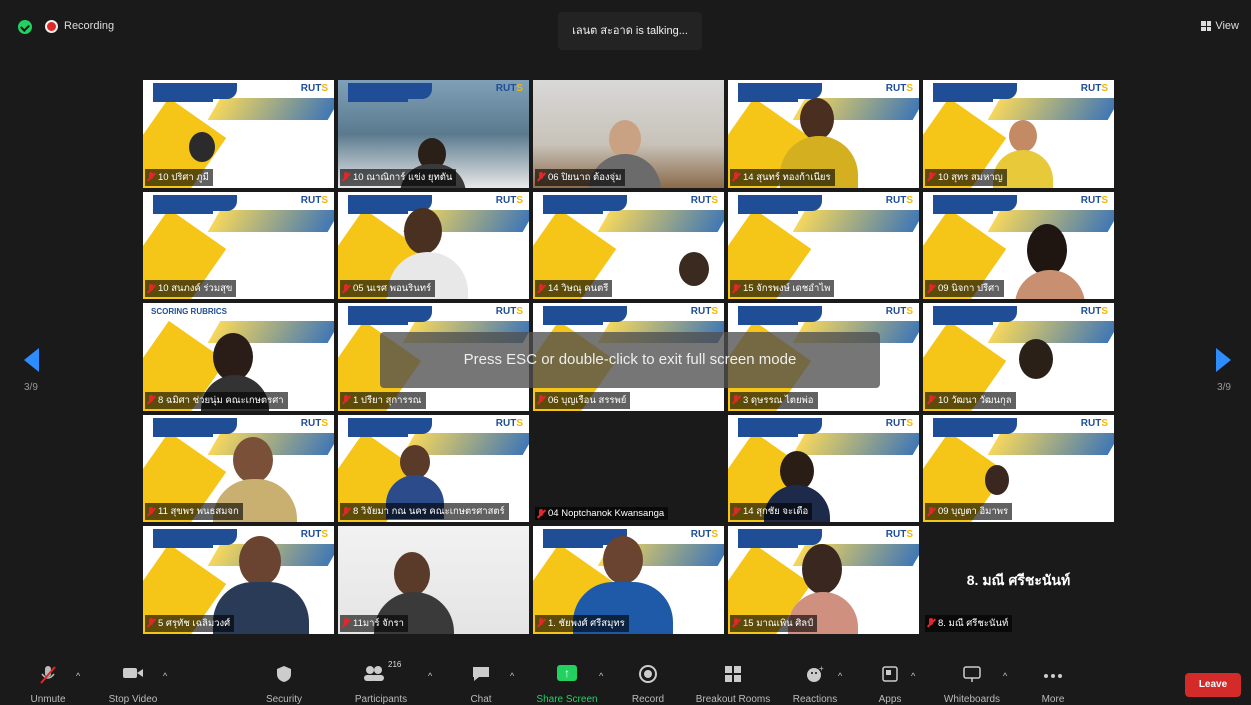 The width and height of the screenshot is (1251, 705). Describe the element at coordinates (774, 623) in the screenshot. I see `participant-name: 15 มาณเพิน ศิลป์` at that location.